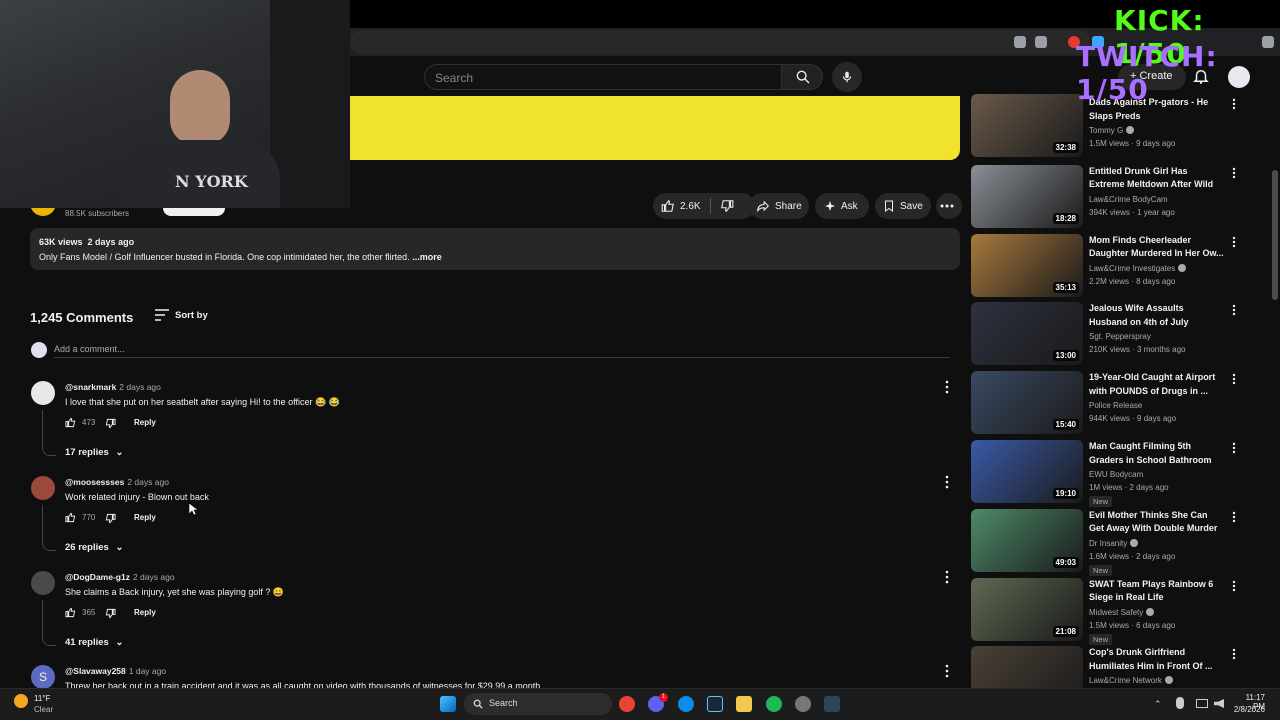  I want to click on like-count: 2.6K, so click(690, 206).